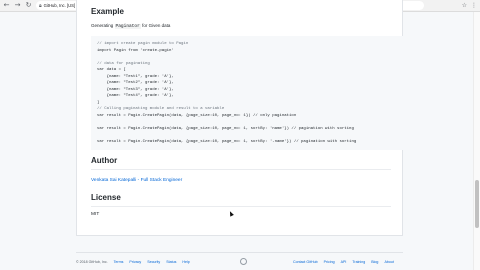 This screenshot has width=480, height=270. I want to click on scrollbar-thumb, so click(477, 204).